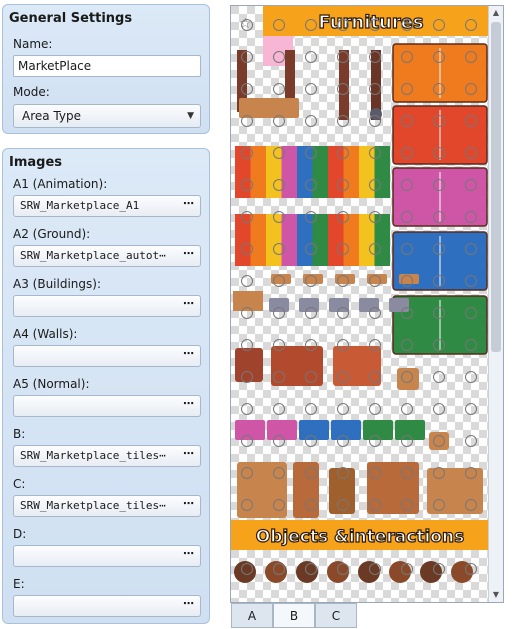 The height and width of the screenshot is (629, 513). I want to click on tab-a: A, so click(252, 615).